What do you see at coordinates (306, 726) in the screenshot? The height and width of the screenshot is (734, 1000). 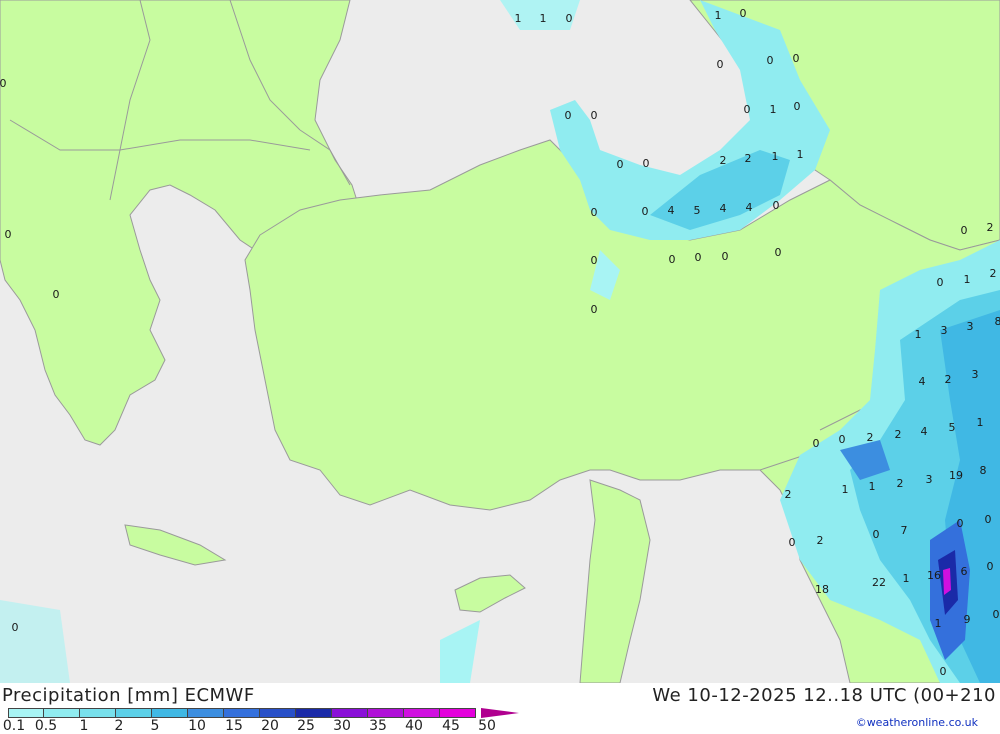 I see `legend-tick: 25` at bounding box center [306, 726].